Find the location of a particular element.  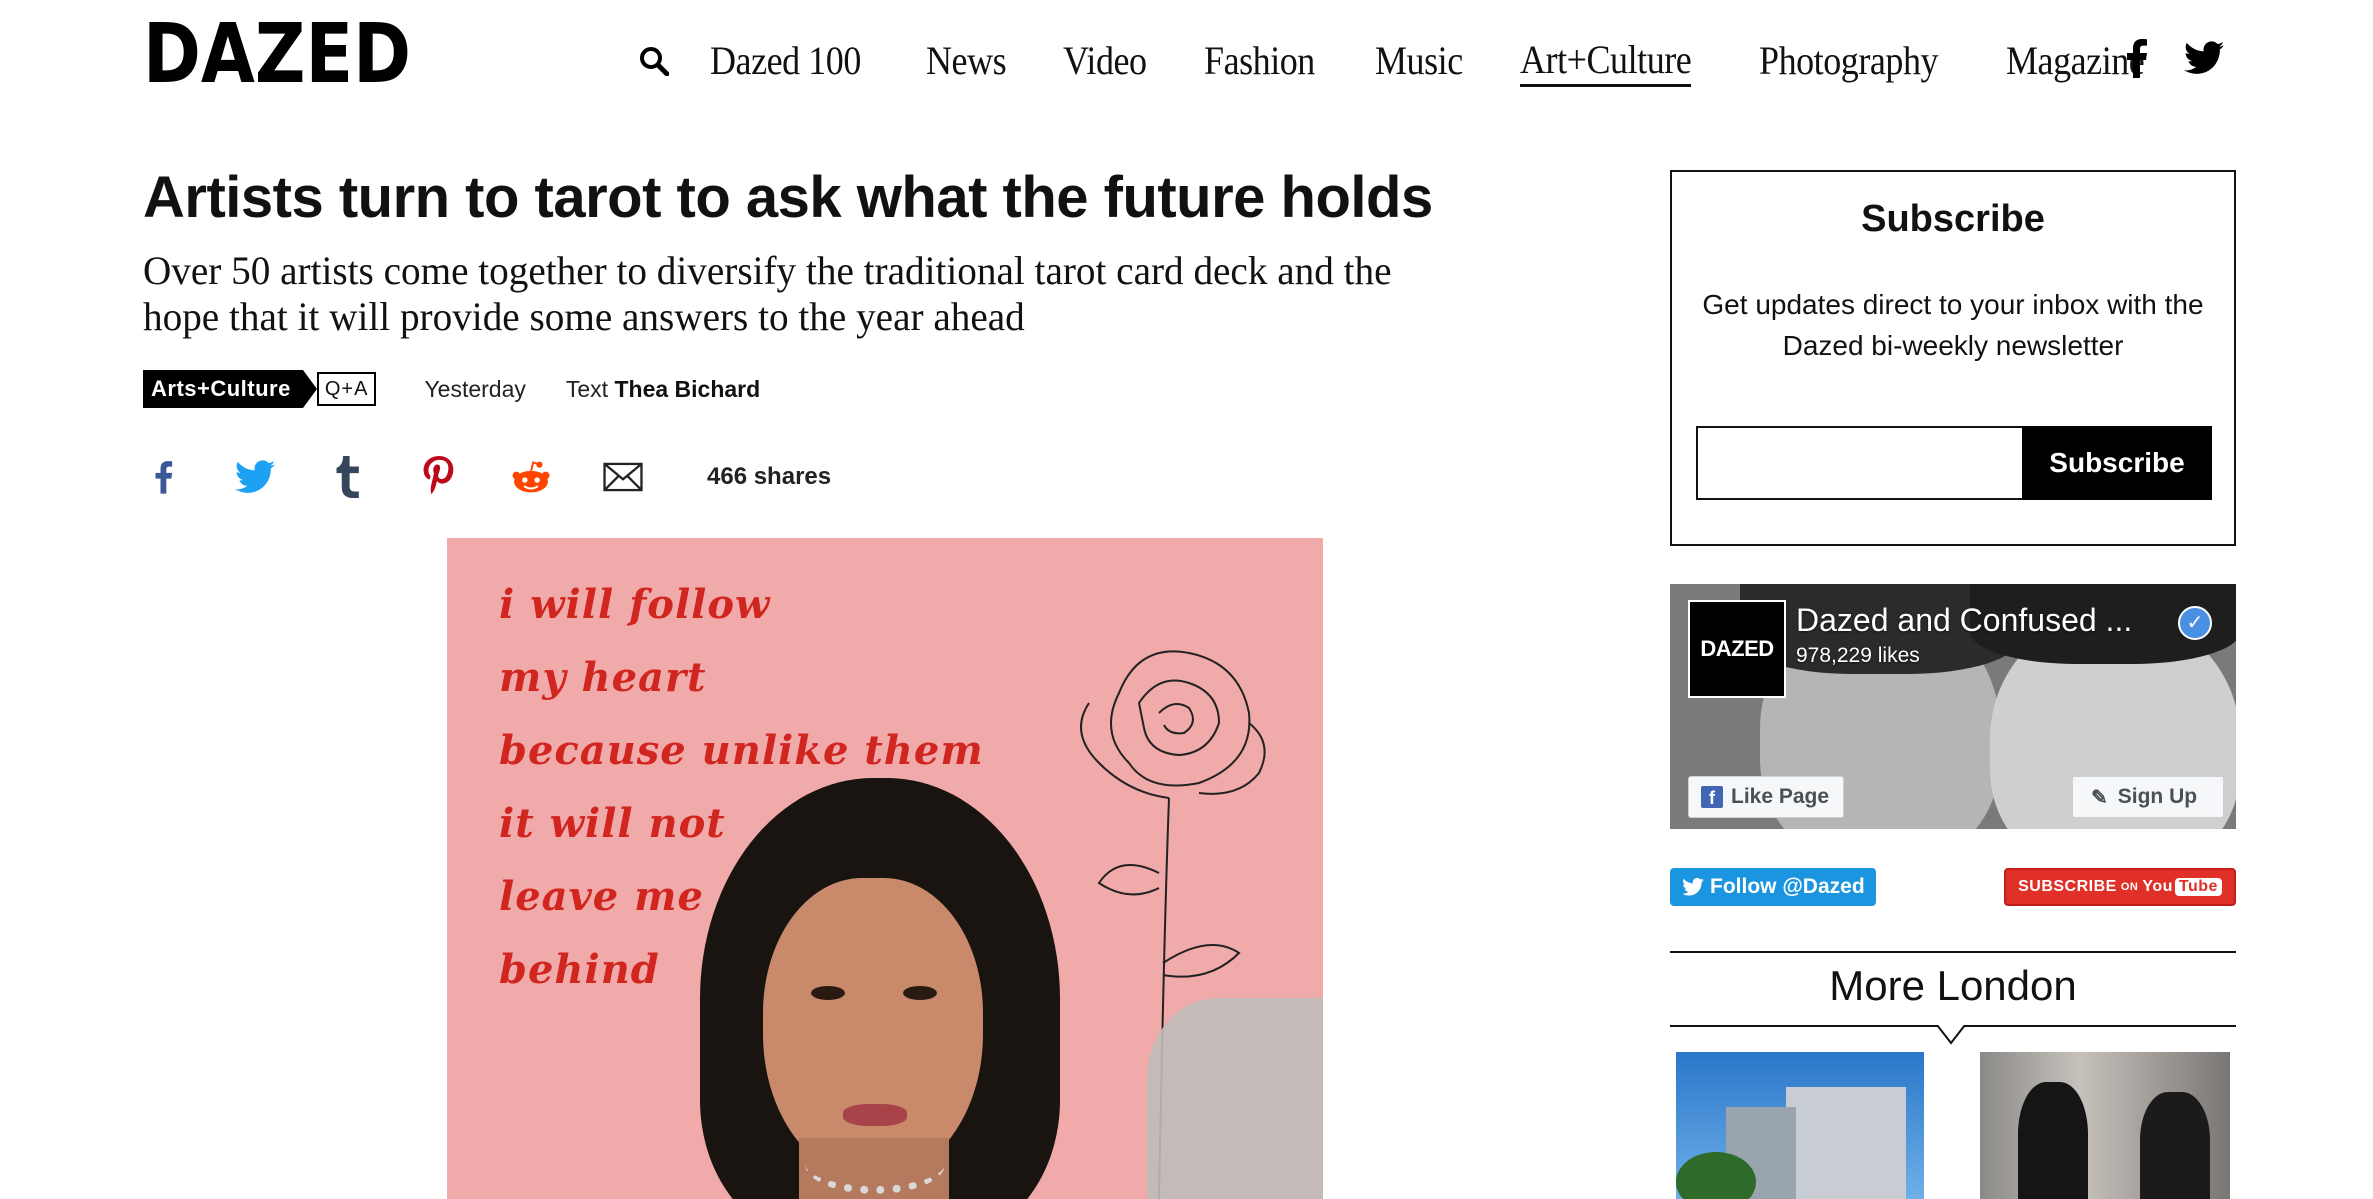

newsletter-subscribe-button: Subscribe is located at coordinates (2117, 463).